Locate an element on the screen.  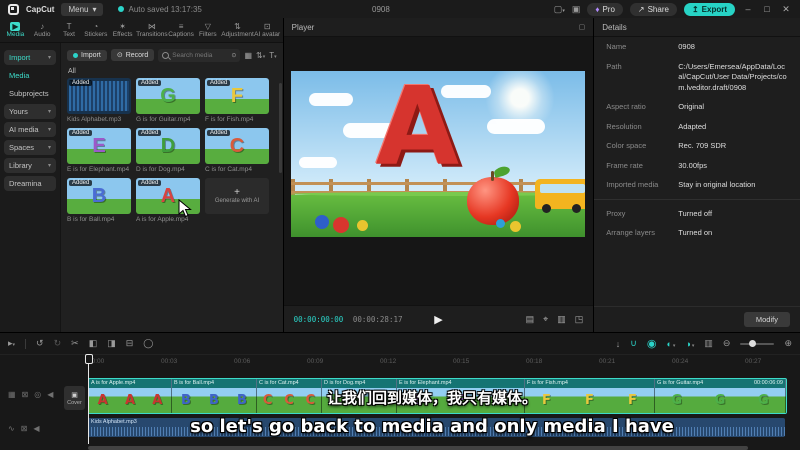
media-item: Added G G is for Guitar.mp4 is located at coordinates (168, 100).